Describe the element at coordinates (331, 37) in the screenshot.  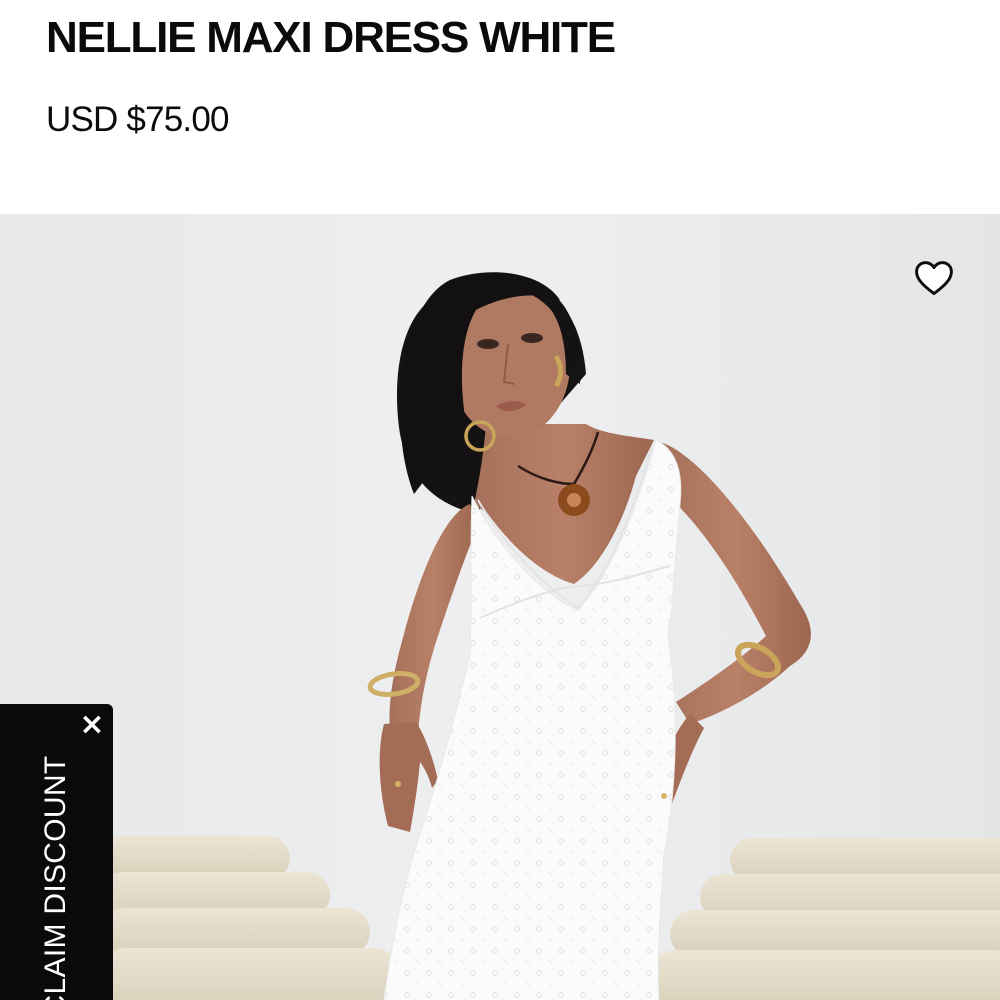
I see `product-title: NELLIE MAXI DRESS WHITE` at that location.